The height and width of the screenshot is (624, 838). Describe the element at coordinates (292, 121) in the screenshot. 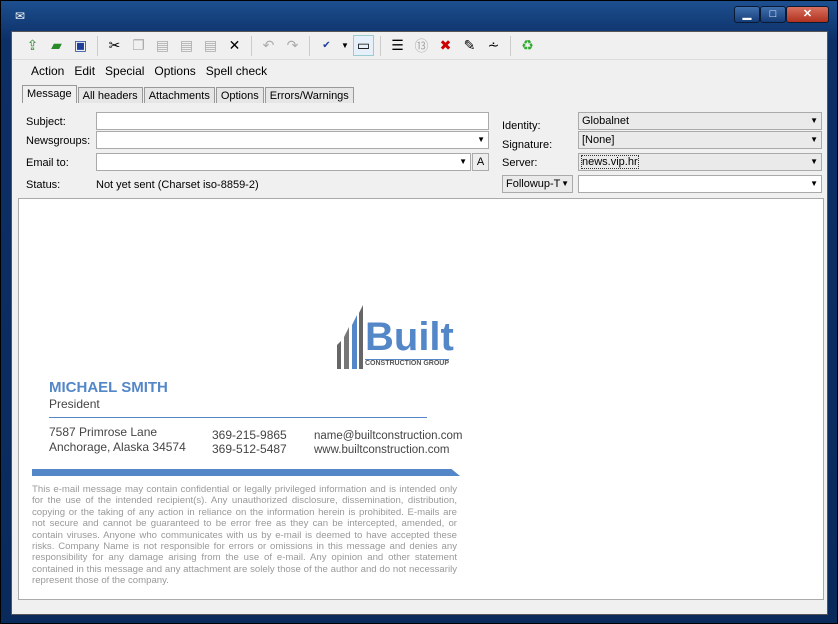

I see `subject-input` at that location.